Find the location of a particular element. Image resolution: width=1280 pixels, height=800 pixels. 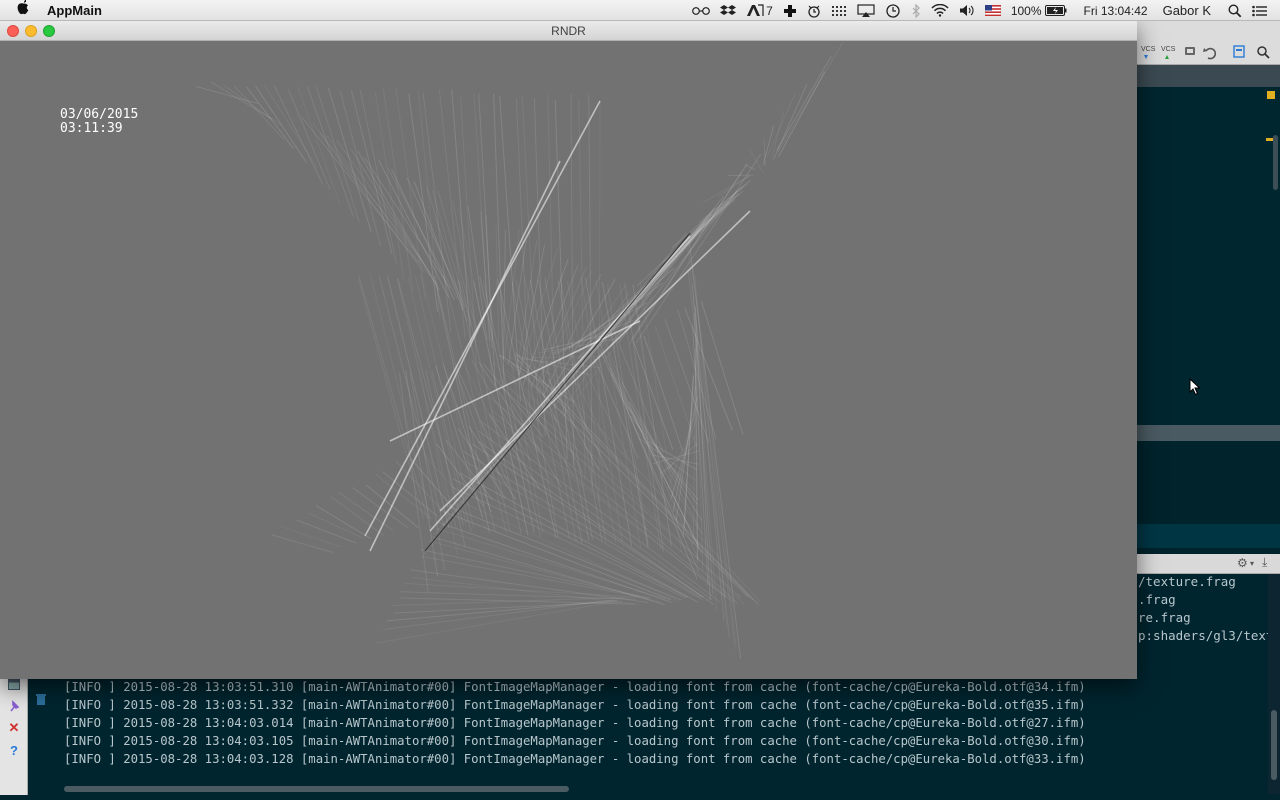

user-menu: Gabor K is located at coordinates (1187, 10).